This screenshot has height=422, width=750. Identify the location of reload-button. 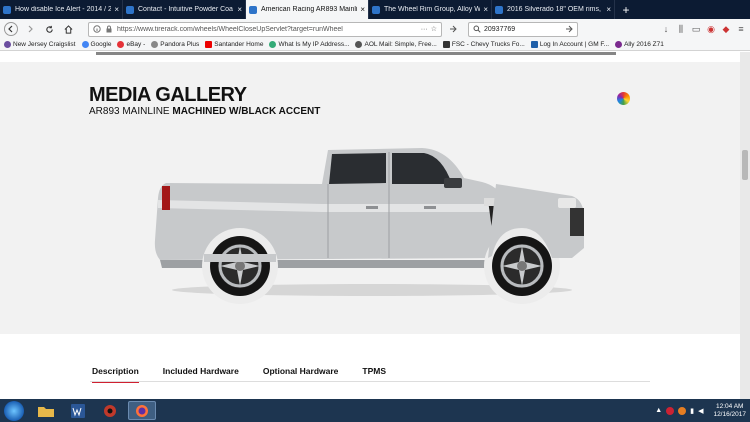
(49, 29).